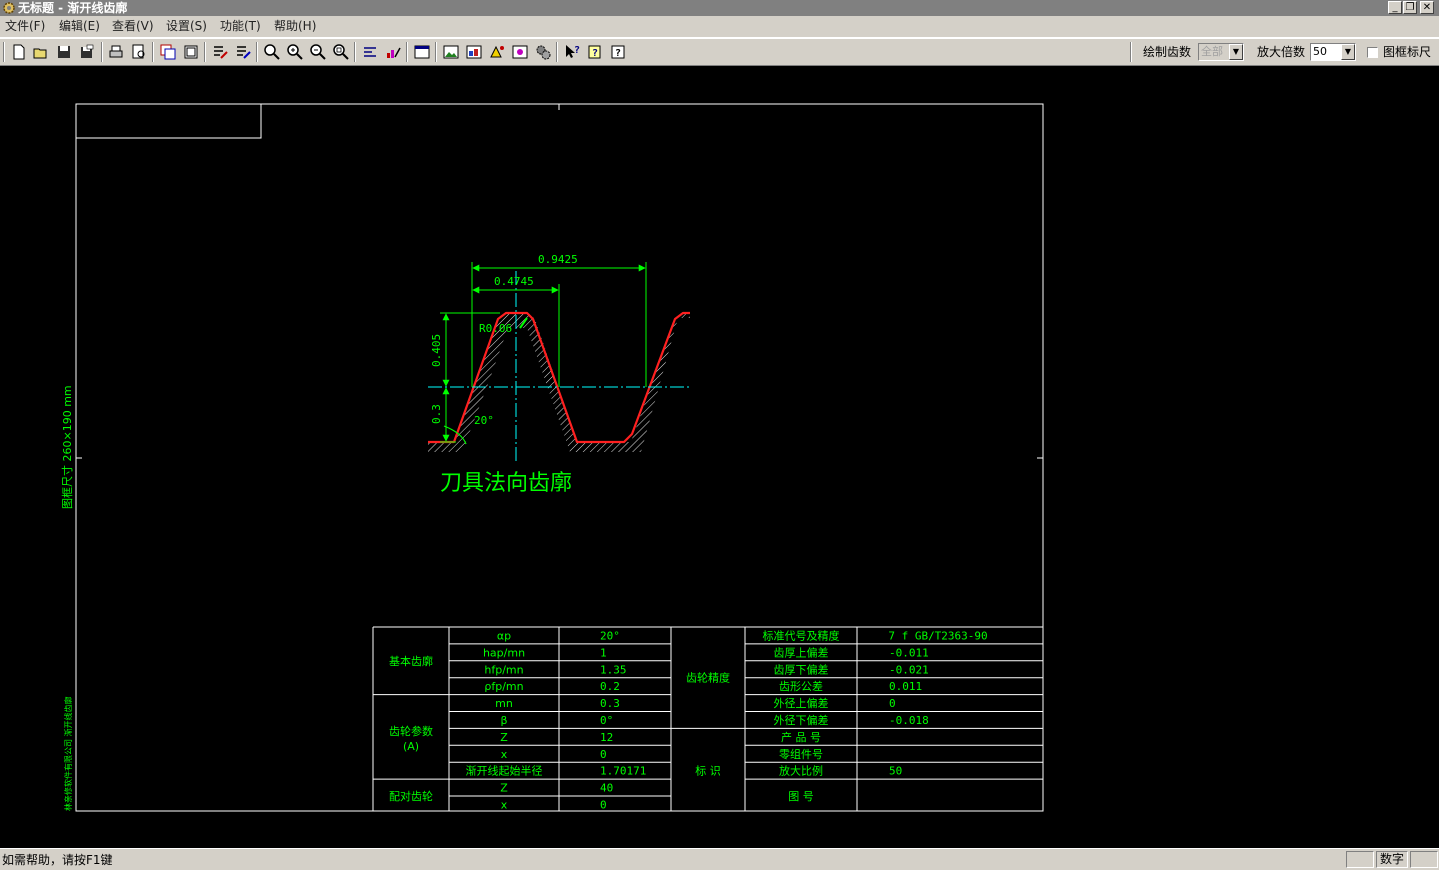 This screenshot has width=1439, height=870. What do you see at coordinates (484, 420) in the screenshot?
I see `pressure-angle: 20°` at bounding box center [484, 420].